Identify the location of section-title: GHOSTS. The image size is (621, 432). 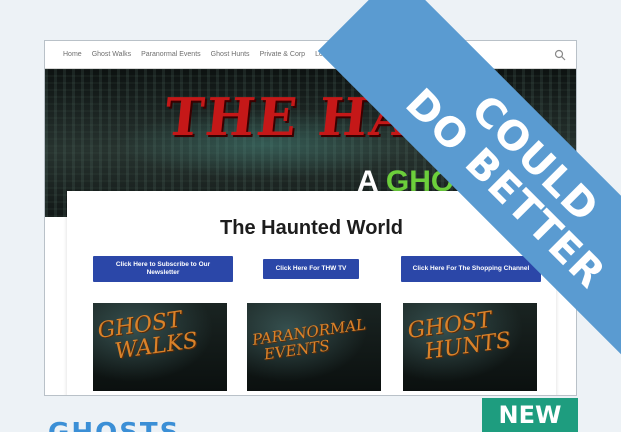
(114, 425).